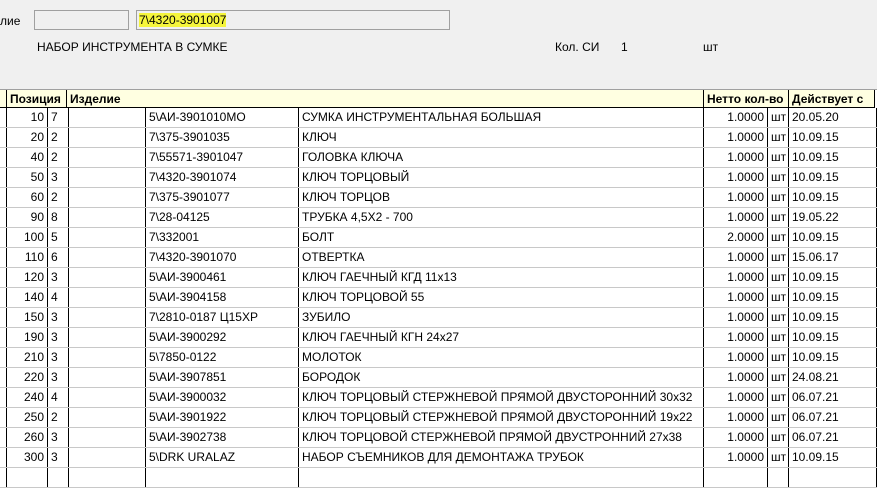  I want to click on quantity-cell: 6, so click(58, 257).